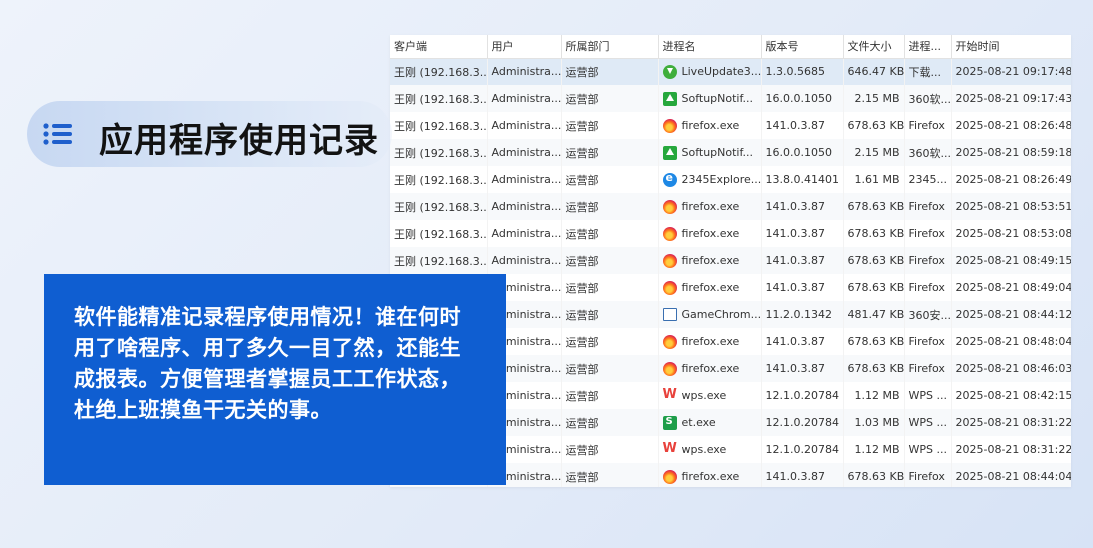 This screenshot has width=1093, height=548. What do you see at coordinates (239, 141) in the screenshot?
I see `page-title: 应用程序使用记录` at bounding box center [239, 141].